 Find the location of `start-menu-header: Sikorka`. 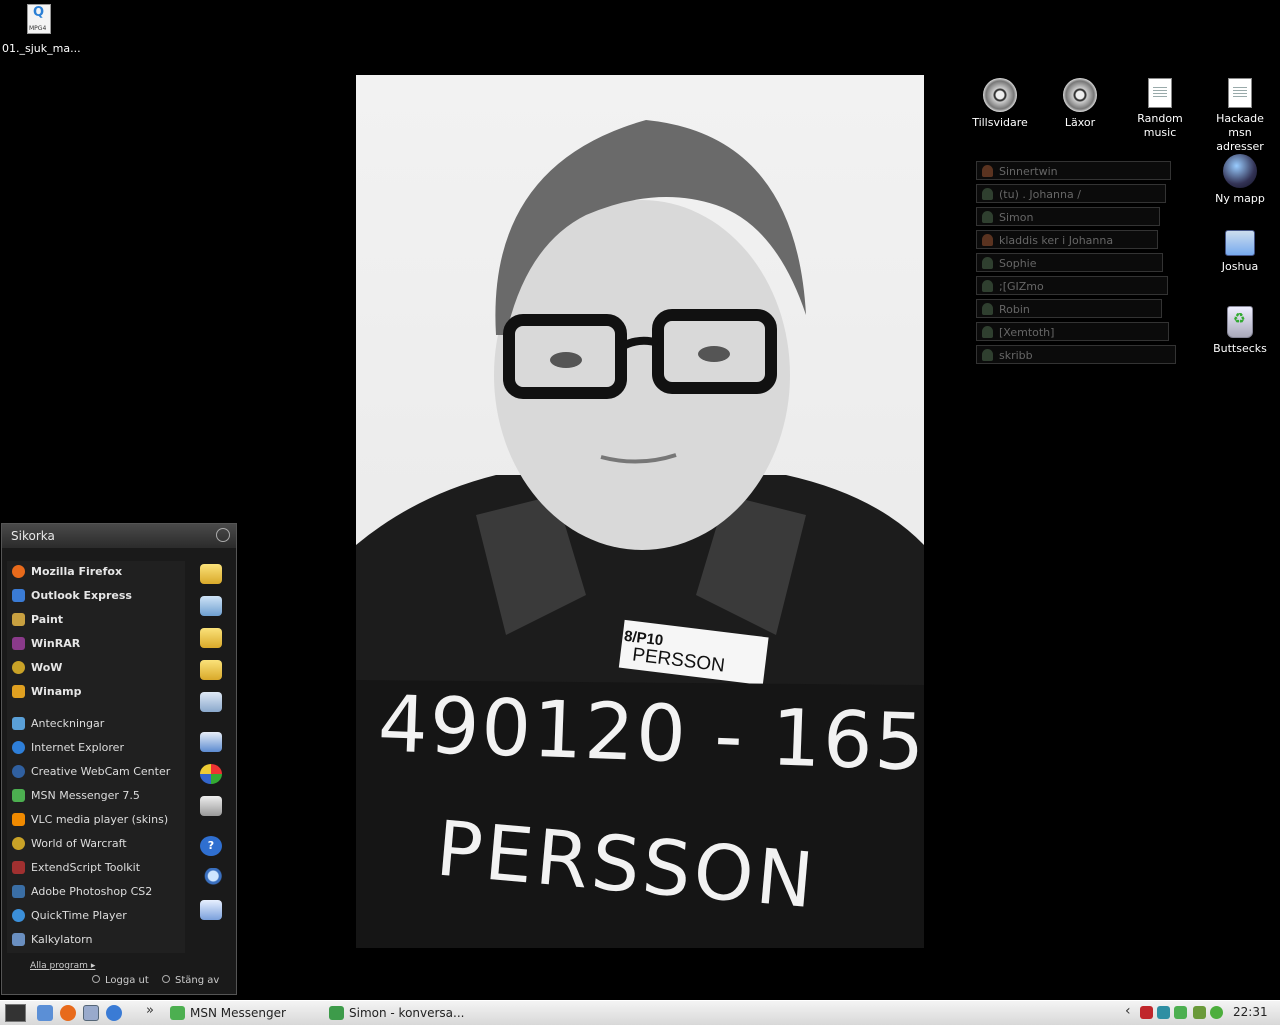

start-menu-header: Sikorka is located at coordinates (119, 536).